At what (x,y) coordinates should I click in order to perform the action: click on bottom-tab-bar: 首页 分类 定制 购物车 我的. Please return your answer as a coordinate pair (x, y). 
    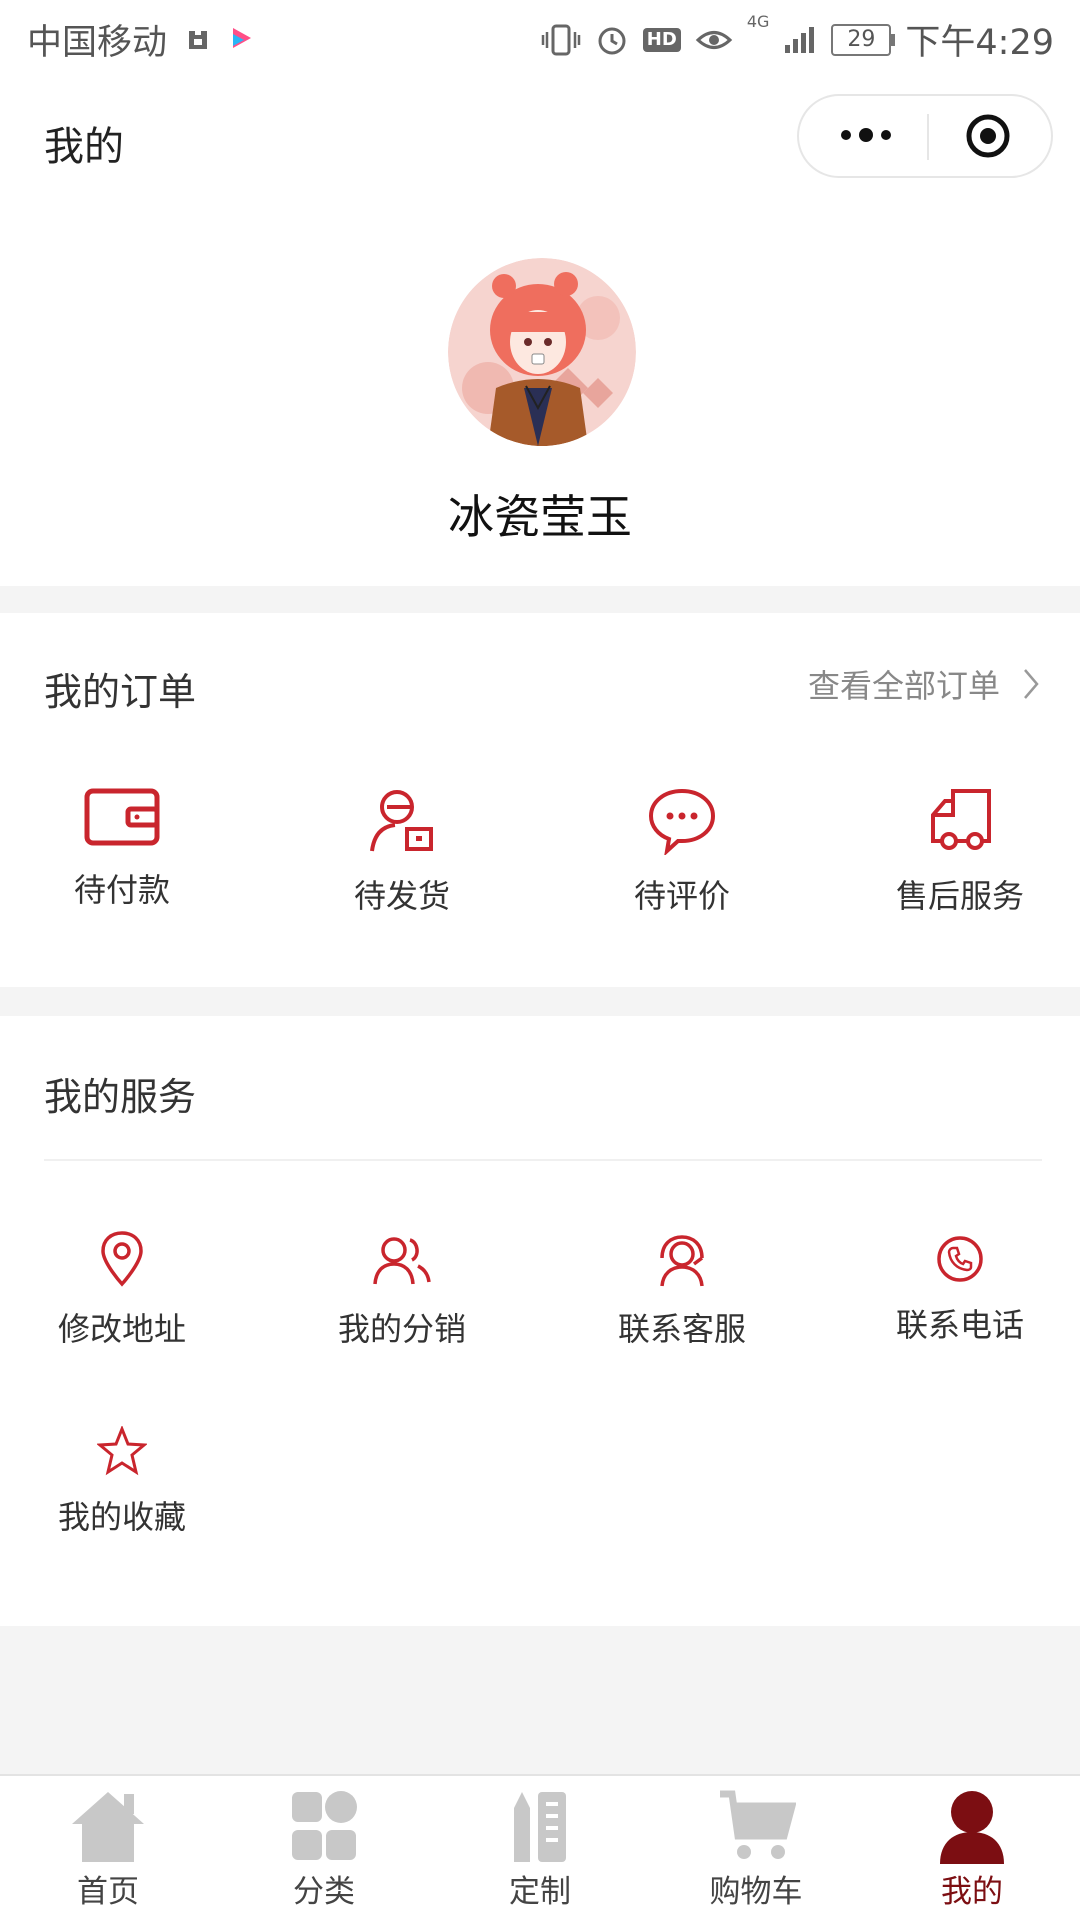
    Looking at the image, I should click on (540, 1847).